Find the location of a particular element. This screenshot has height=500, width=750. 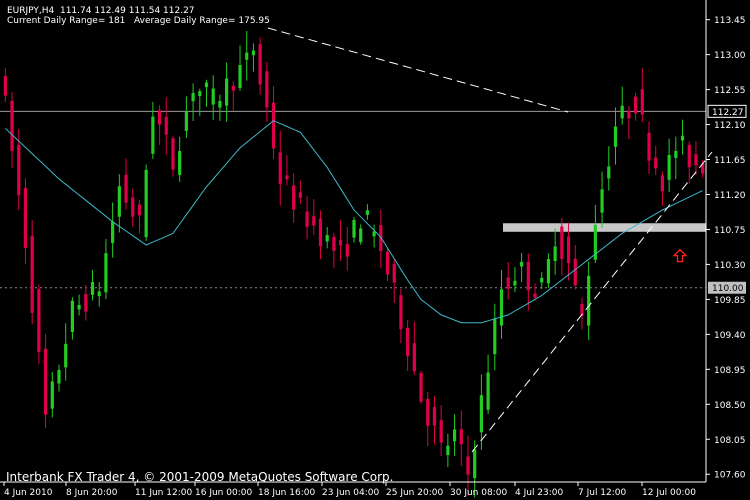

x-tick-label: 8 Jun 20:00 is located at coordinates (92, 493).